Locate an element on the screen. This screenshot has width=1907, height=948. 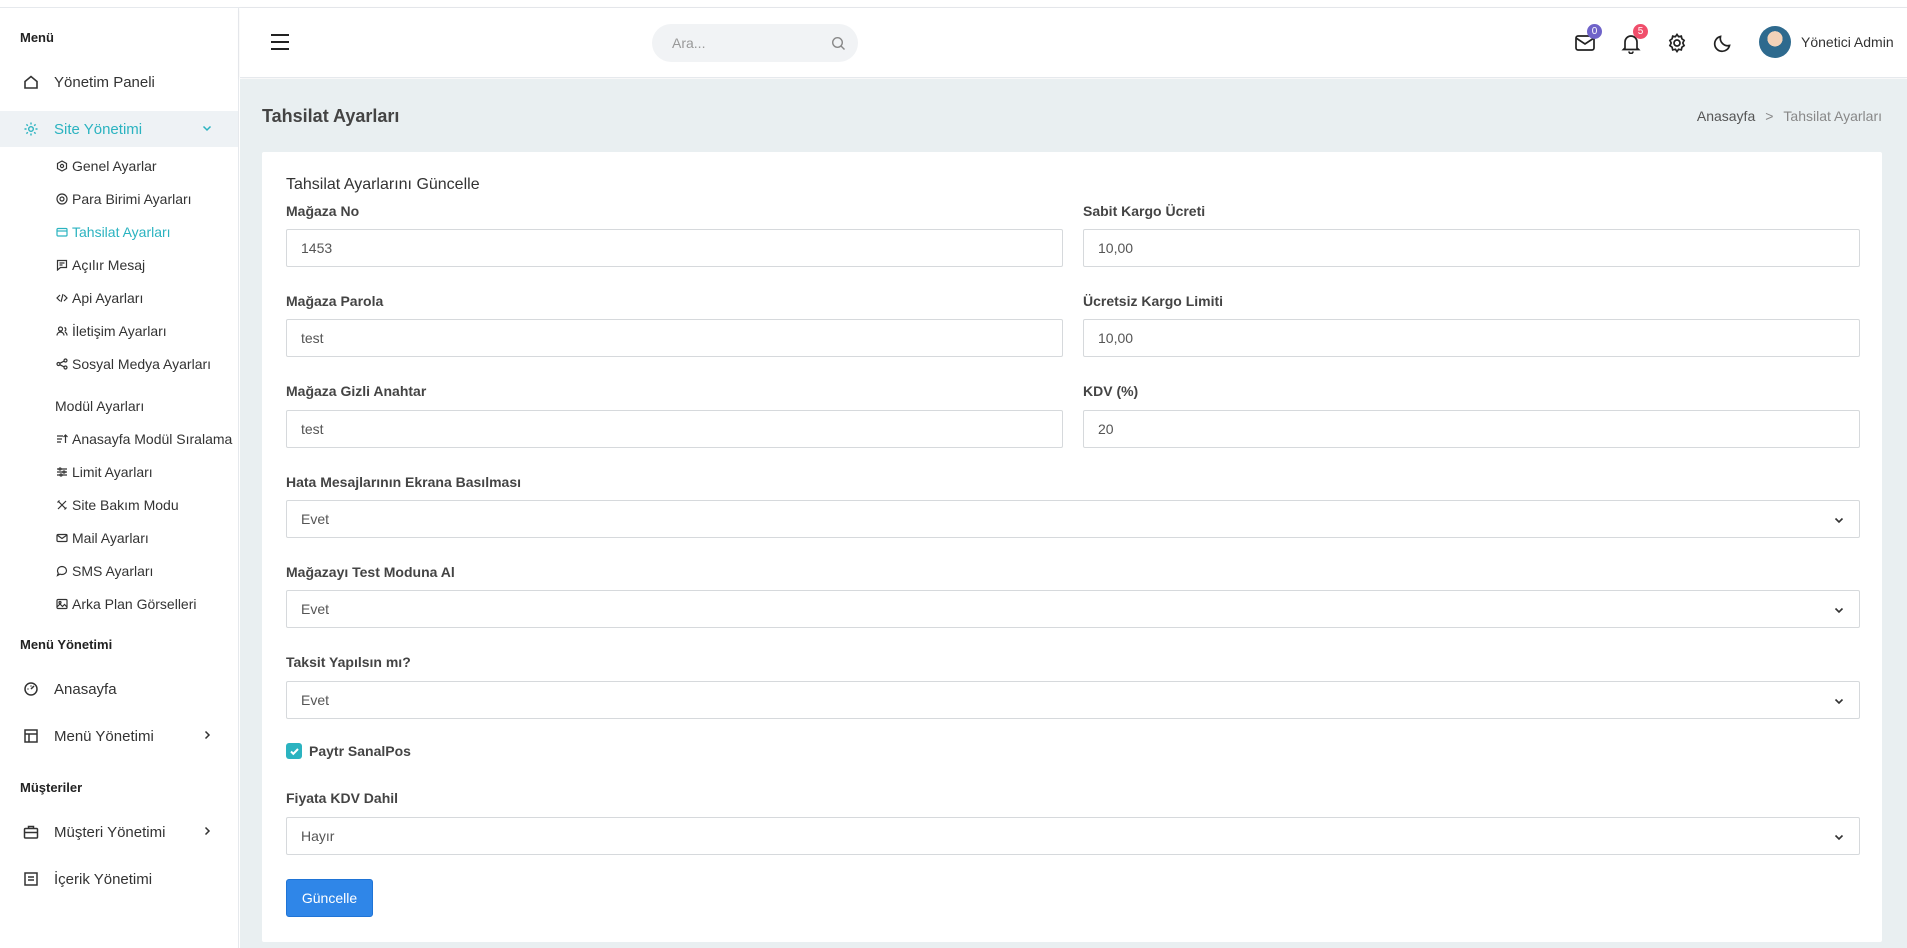
sub-item-currency-settings: Para Birimi Ayarları is located at coordinates (123, 199).